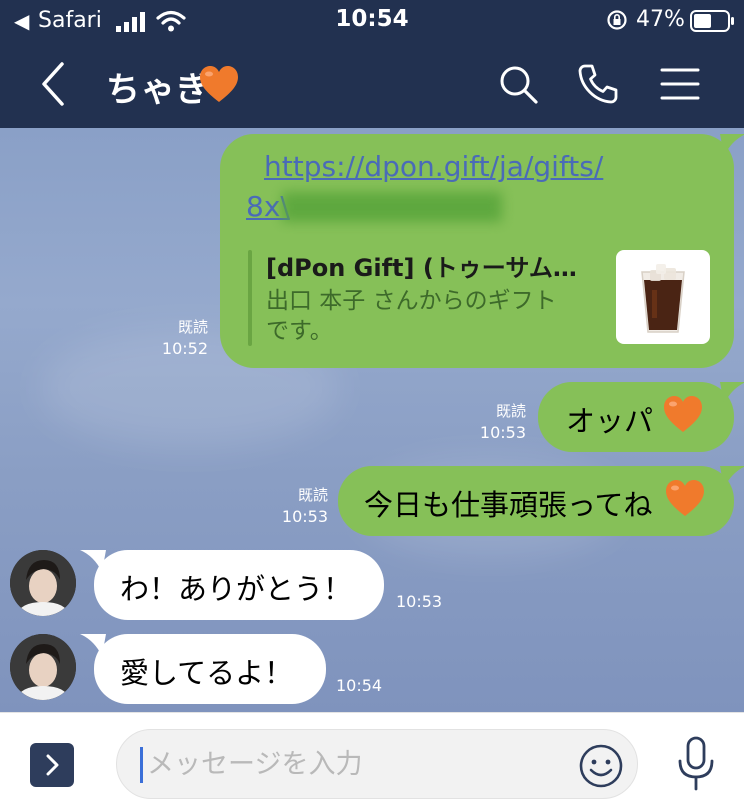  I want to click on search-icon, so click(518, 84).